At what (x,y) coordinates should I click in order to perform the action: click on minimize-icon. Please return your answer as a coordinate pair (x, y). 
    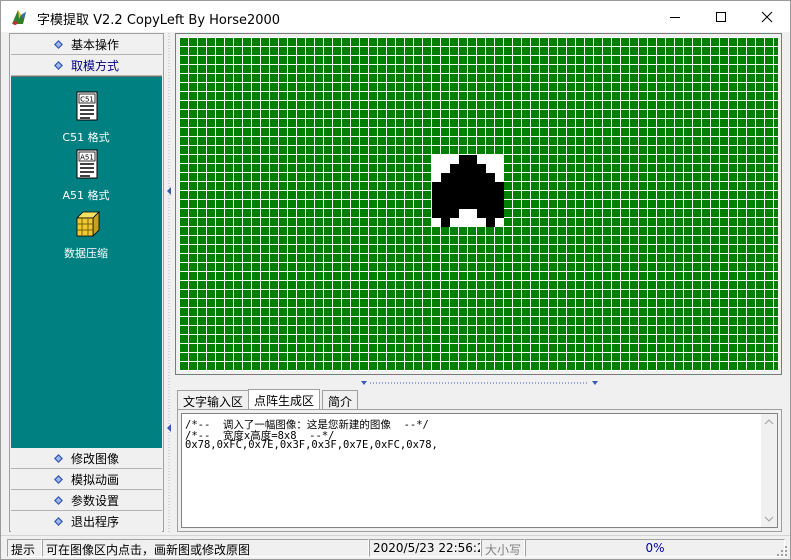
    Looking at the image, I should click on (675, 17).